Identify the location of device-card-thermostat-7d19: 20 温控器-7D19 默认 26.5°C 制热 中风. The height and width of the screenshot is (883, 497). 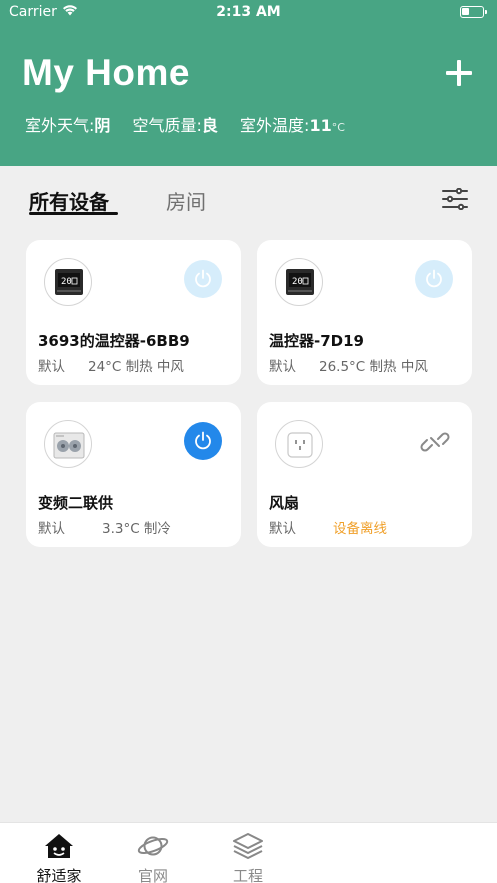
(364, 312).